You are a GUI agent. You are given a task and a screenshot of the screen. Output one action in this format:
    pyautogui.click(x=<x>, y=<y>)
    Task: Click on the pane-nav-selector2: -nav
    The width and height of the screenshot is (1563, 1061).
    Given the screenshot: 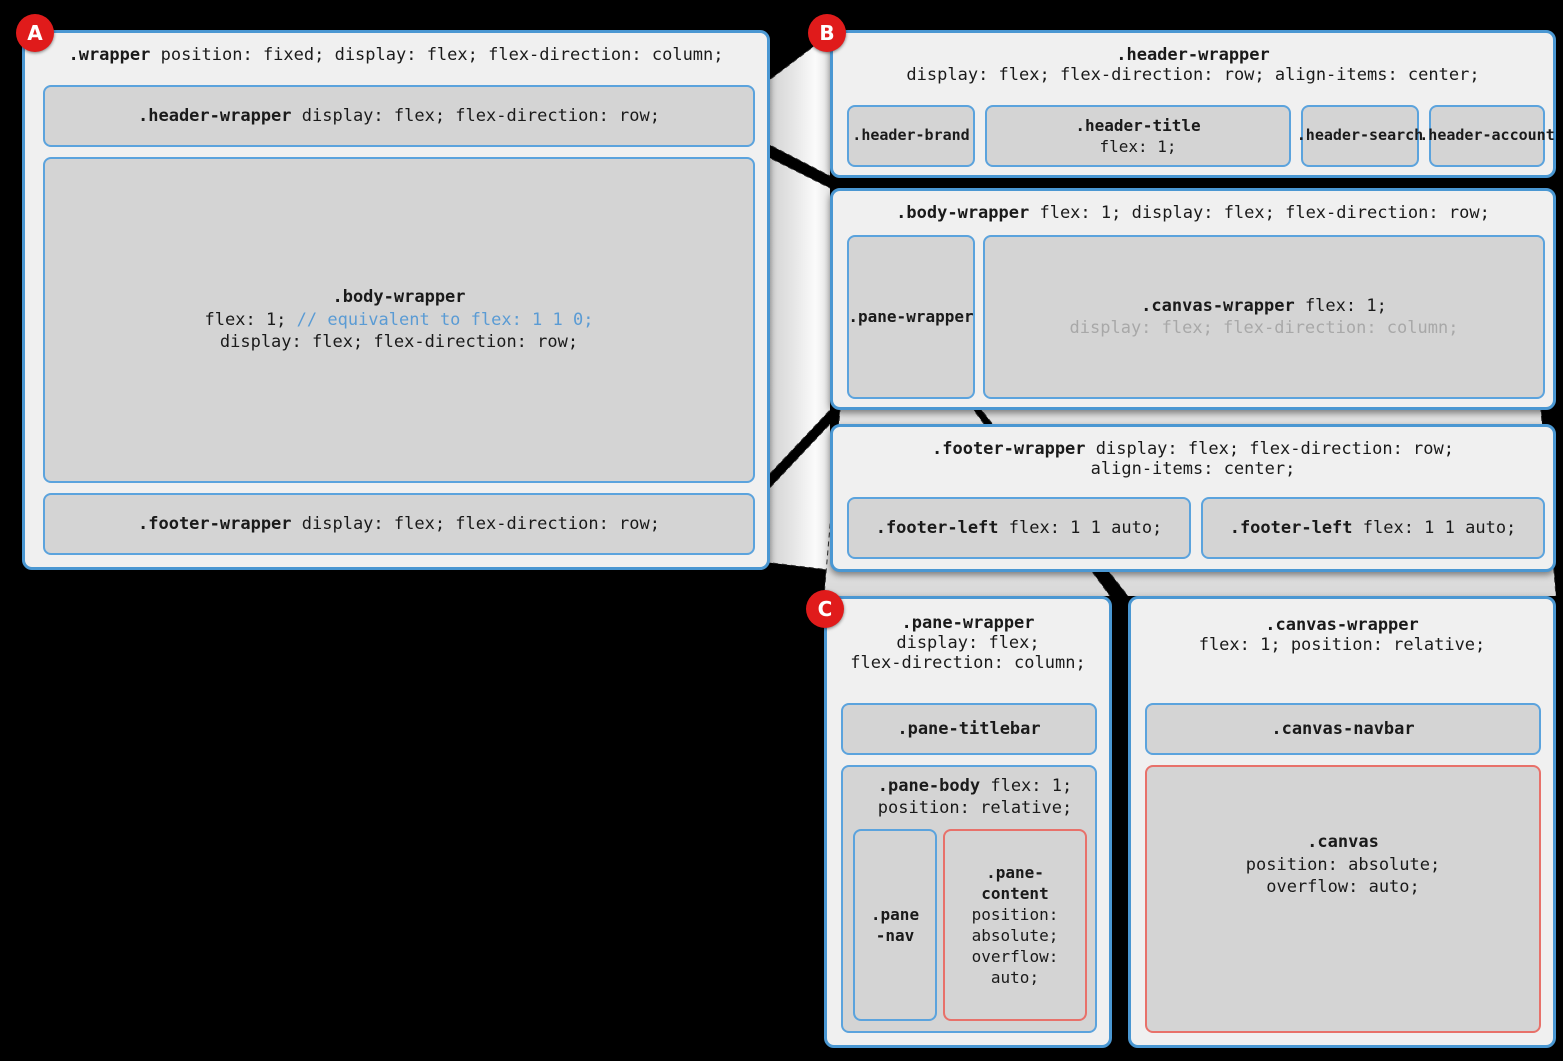 What is the action you would take?
    pyautogui.click(x=895, y=935)
    